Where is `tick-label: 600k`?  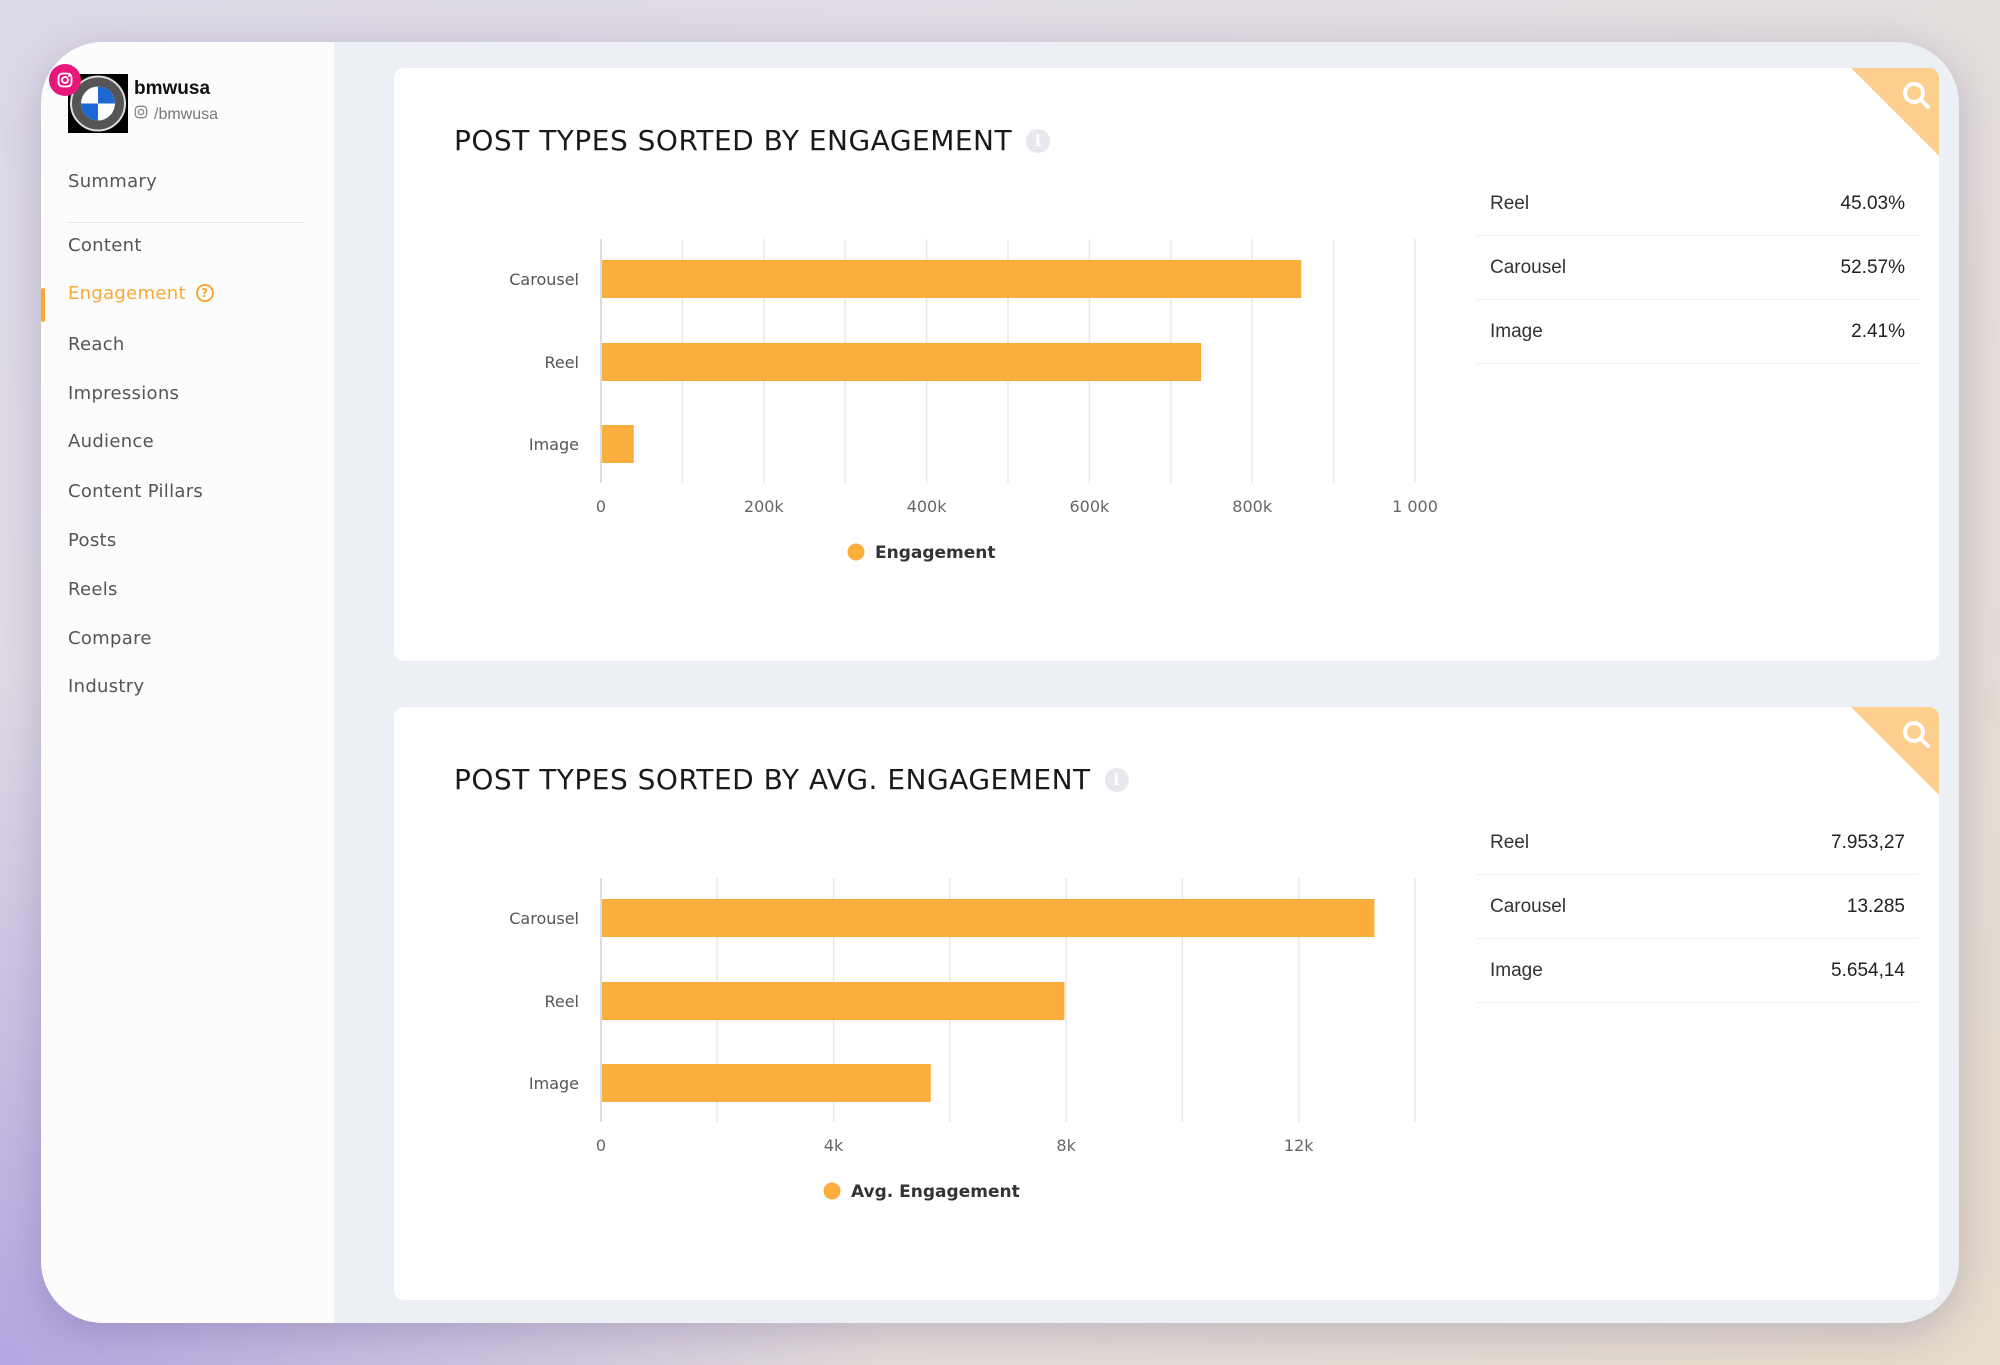 tick-label: 600k is located at coordinates (1089, 506).